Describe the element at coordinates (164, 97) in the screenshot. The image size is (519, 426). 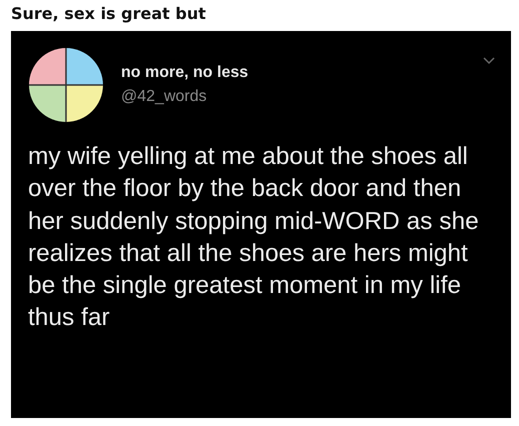
I see `user-handle: @42_words` at that location.